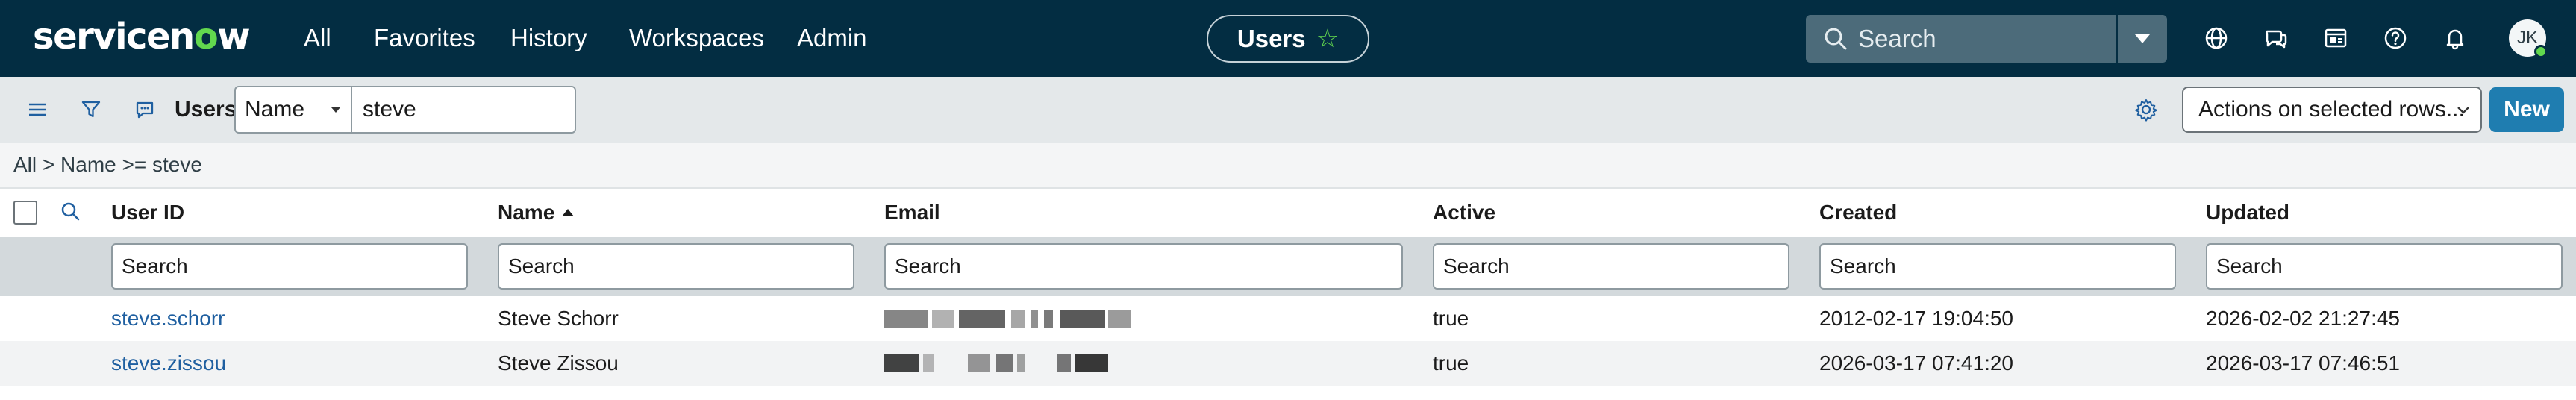 This screenshot has height=400, width=2576. I want to click on updated-cell: 2026-02-02 21:27:45, so click(2303, 319).